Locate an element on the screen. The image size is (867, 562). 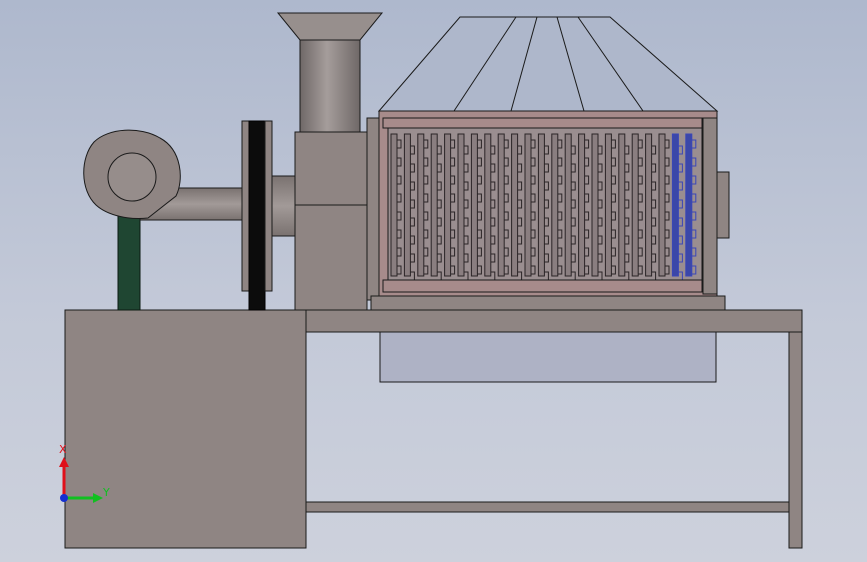
screen-drum is located at coordinates (550, 210).